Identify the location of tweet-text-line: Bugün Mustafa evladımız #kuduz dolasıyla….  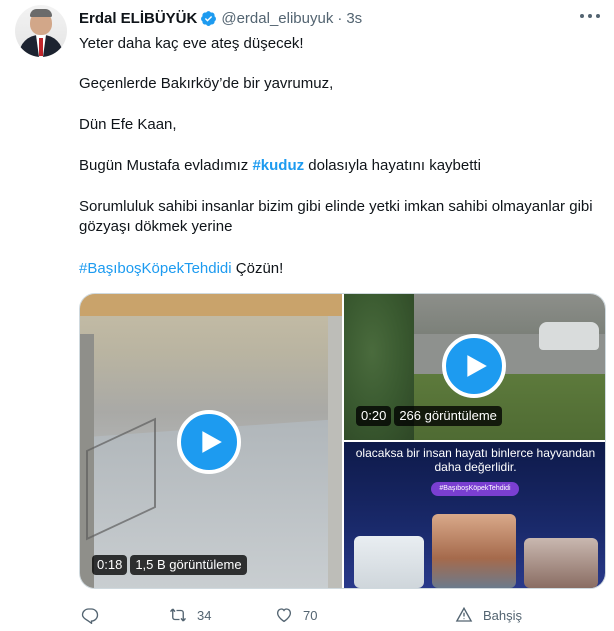
(341, 166).